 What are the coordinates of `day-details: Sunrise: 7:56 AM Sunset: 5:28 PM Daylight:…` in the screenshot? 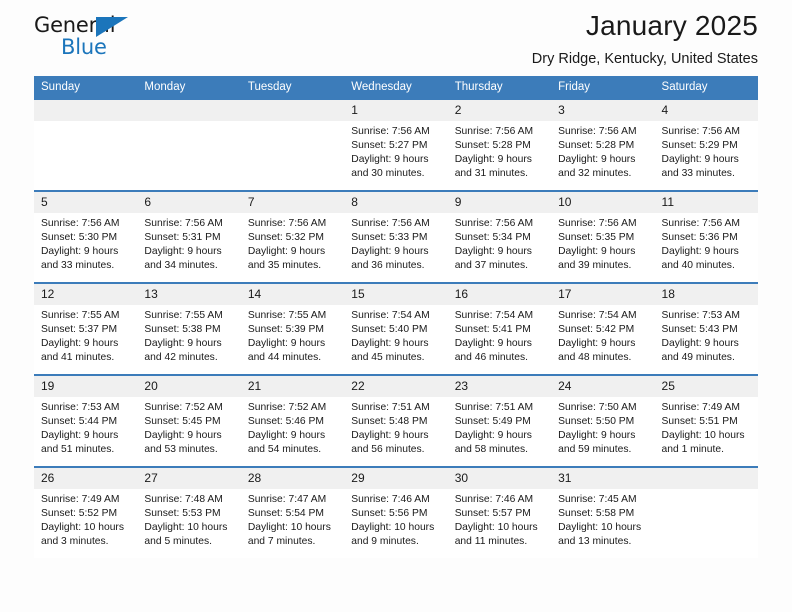 It's located at (602, 151).